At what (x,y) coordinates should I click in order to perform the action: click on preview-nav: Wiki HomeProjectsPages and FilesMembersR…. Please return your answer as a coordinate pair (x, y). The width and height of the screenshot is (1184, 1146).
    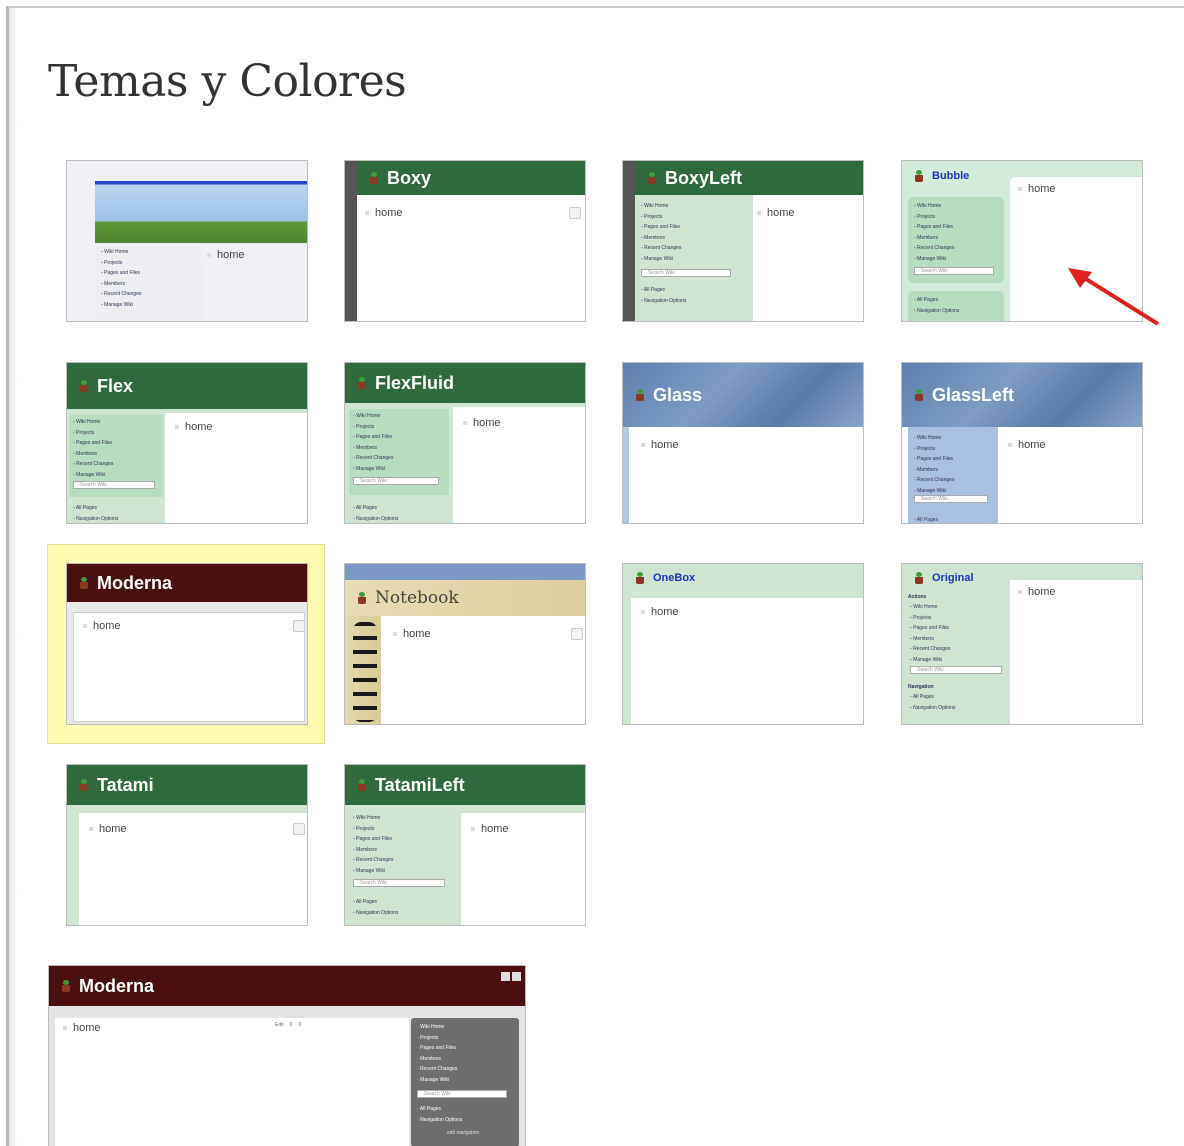
    Looking at the image, I should click on (437, 1053).